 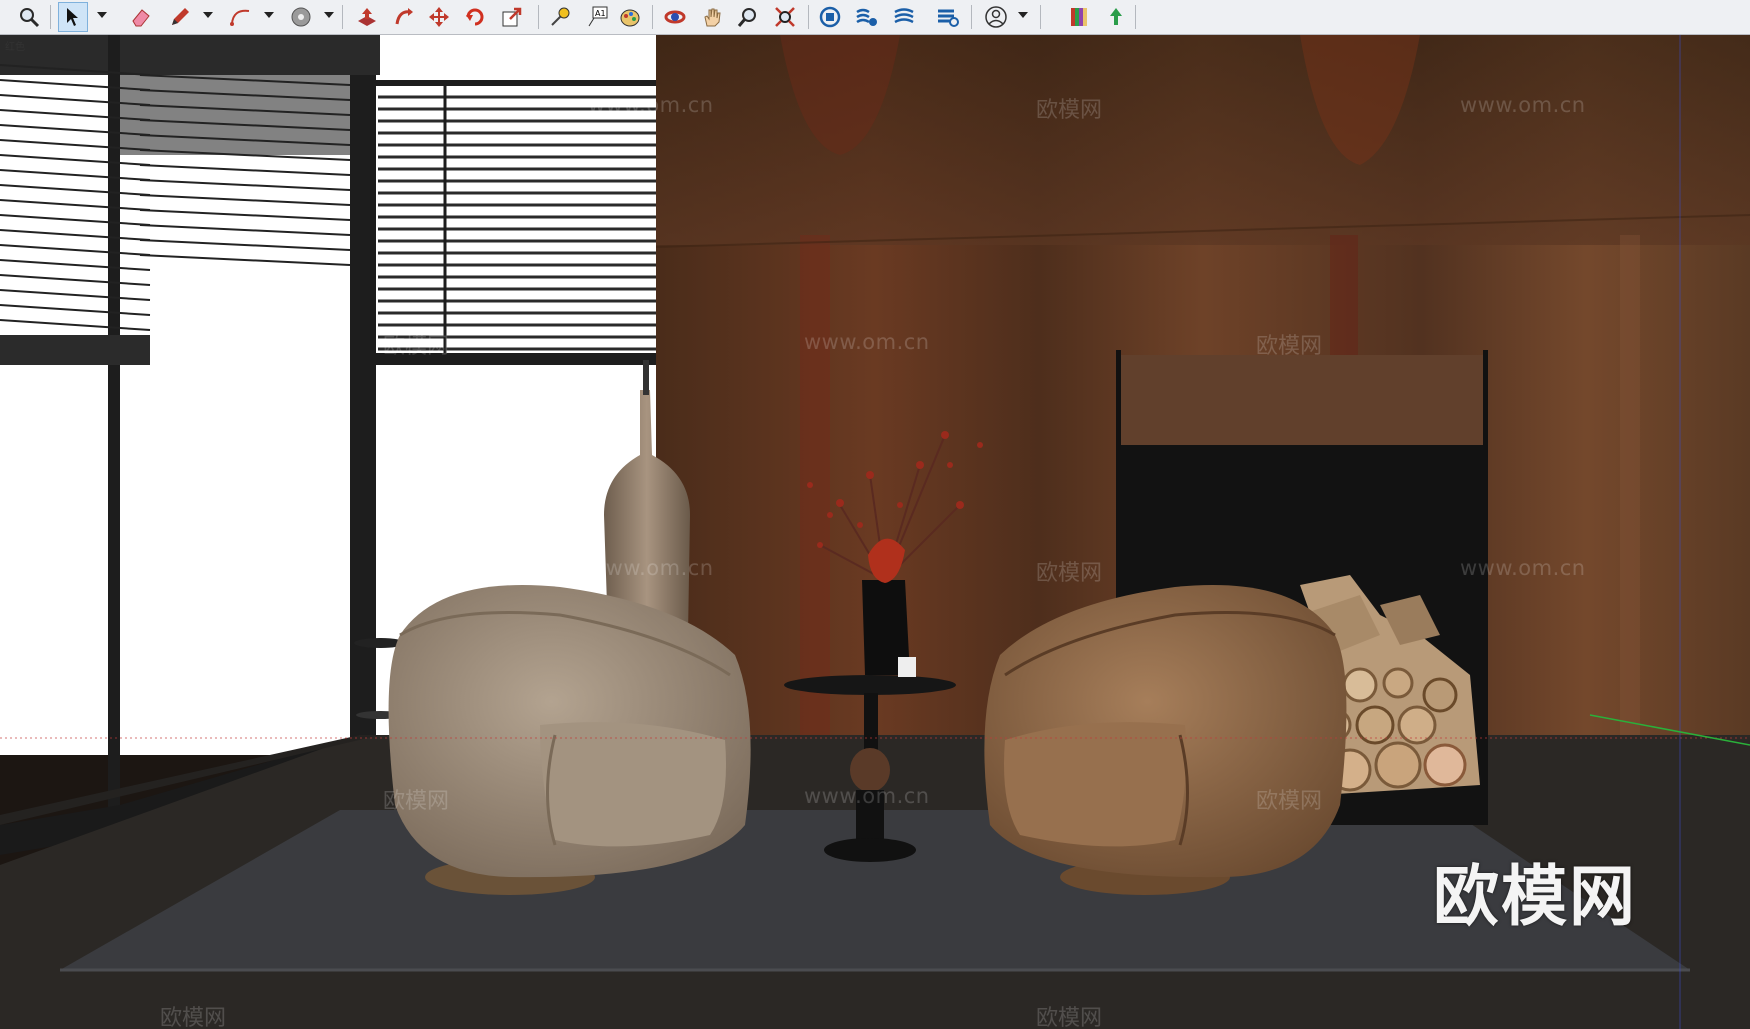 I want to click on svg-text: A1, so click(x=600, y=13).